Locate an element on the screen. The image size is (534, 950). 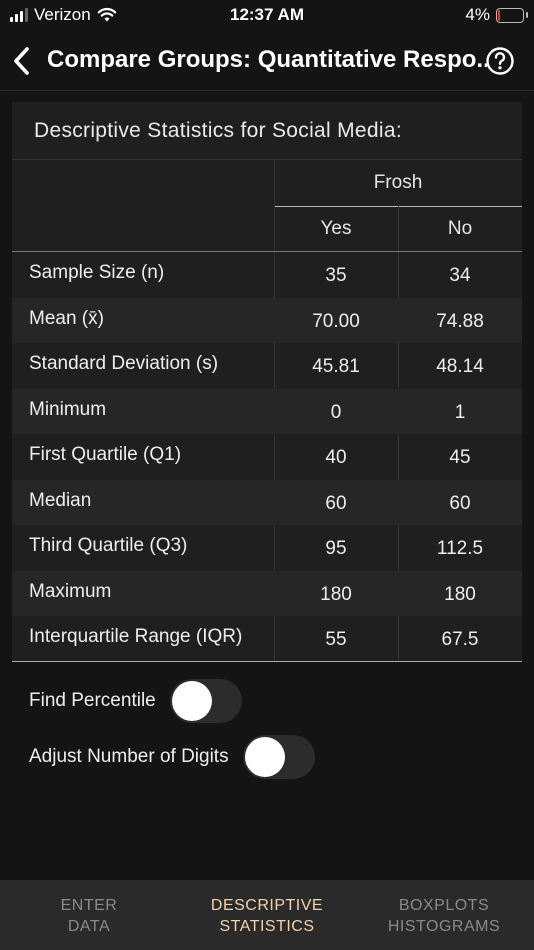
help-icon is located at coordinates (500, 61).